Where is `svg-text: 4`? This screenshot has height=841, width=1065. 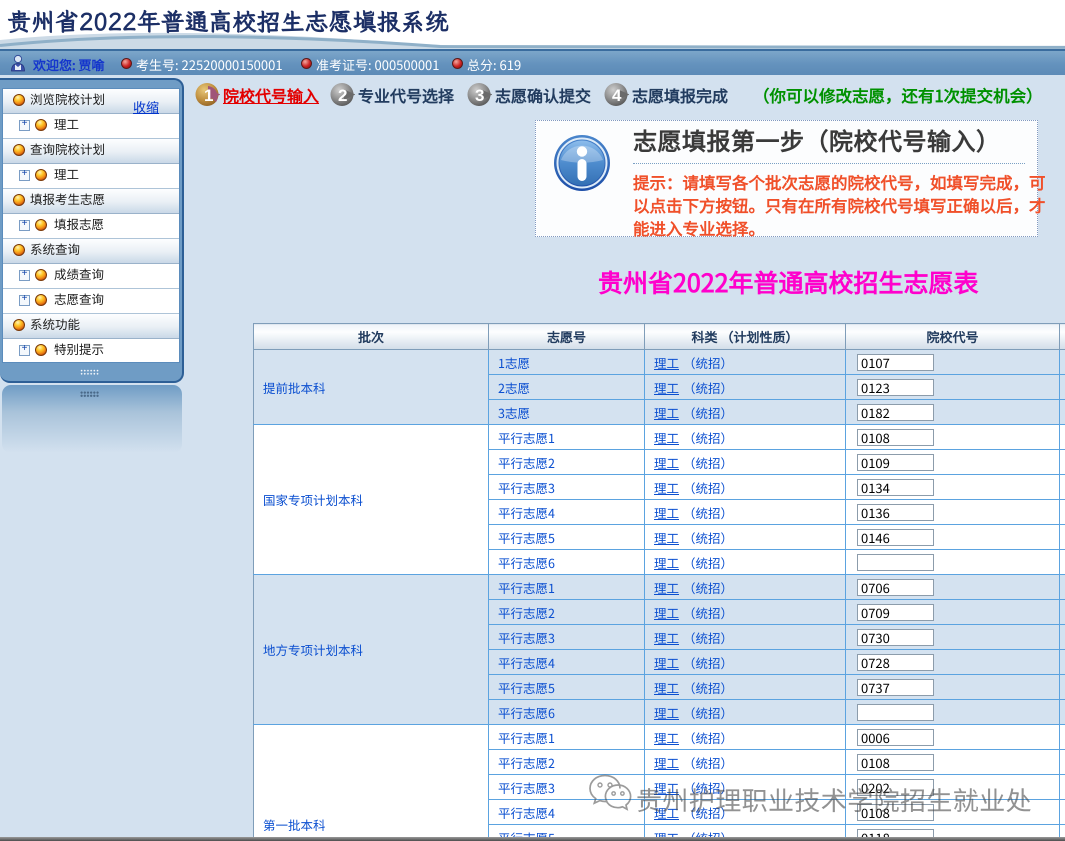 svg-text: 4 is located at coordinates (617, 95).